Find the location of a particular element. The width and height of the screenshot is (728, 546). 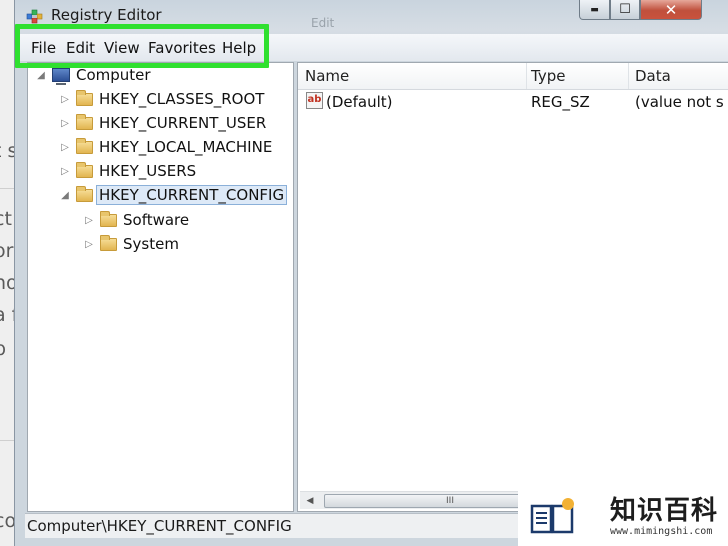

background-text-fragment: or is located at coordinates (7, 251).